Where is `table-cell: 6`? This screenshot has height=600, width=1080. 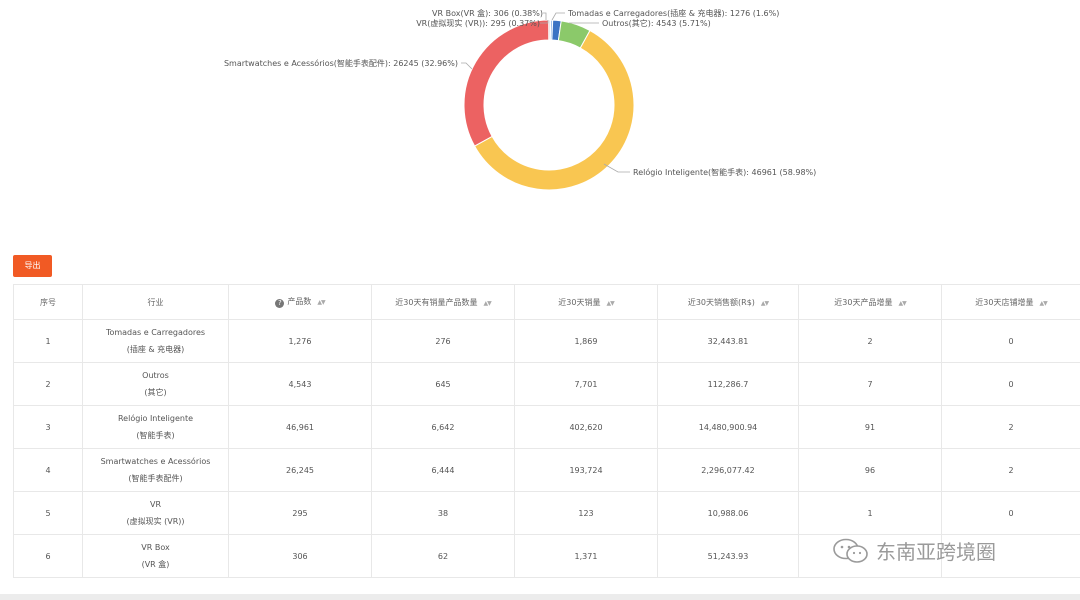 table-cell: 6 is located at coordinates (48, 556).